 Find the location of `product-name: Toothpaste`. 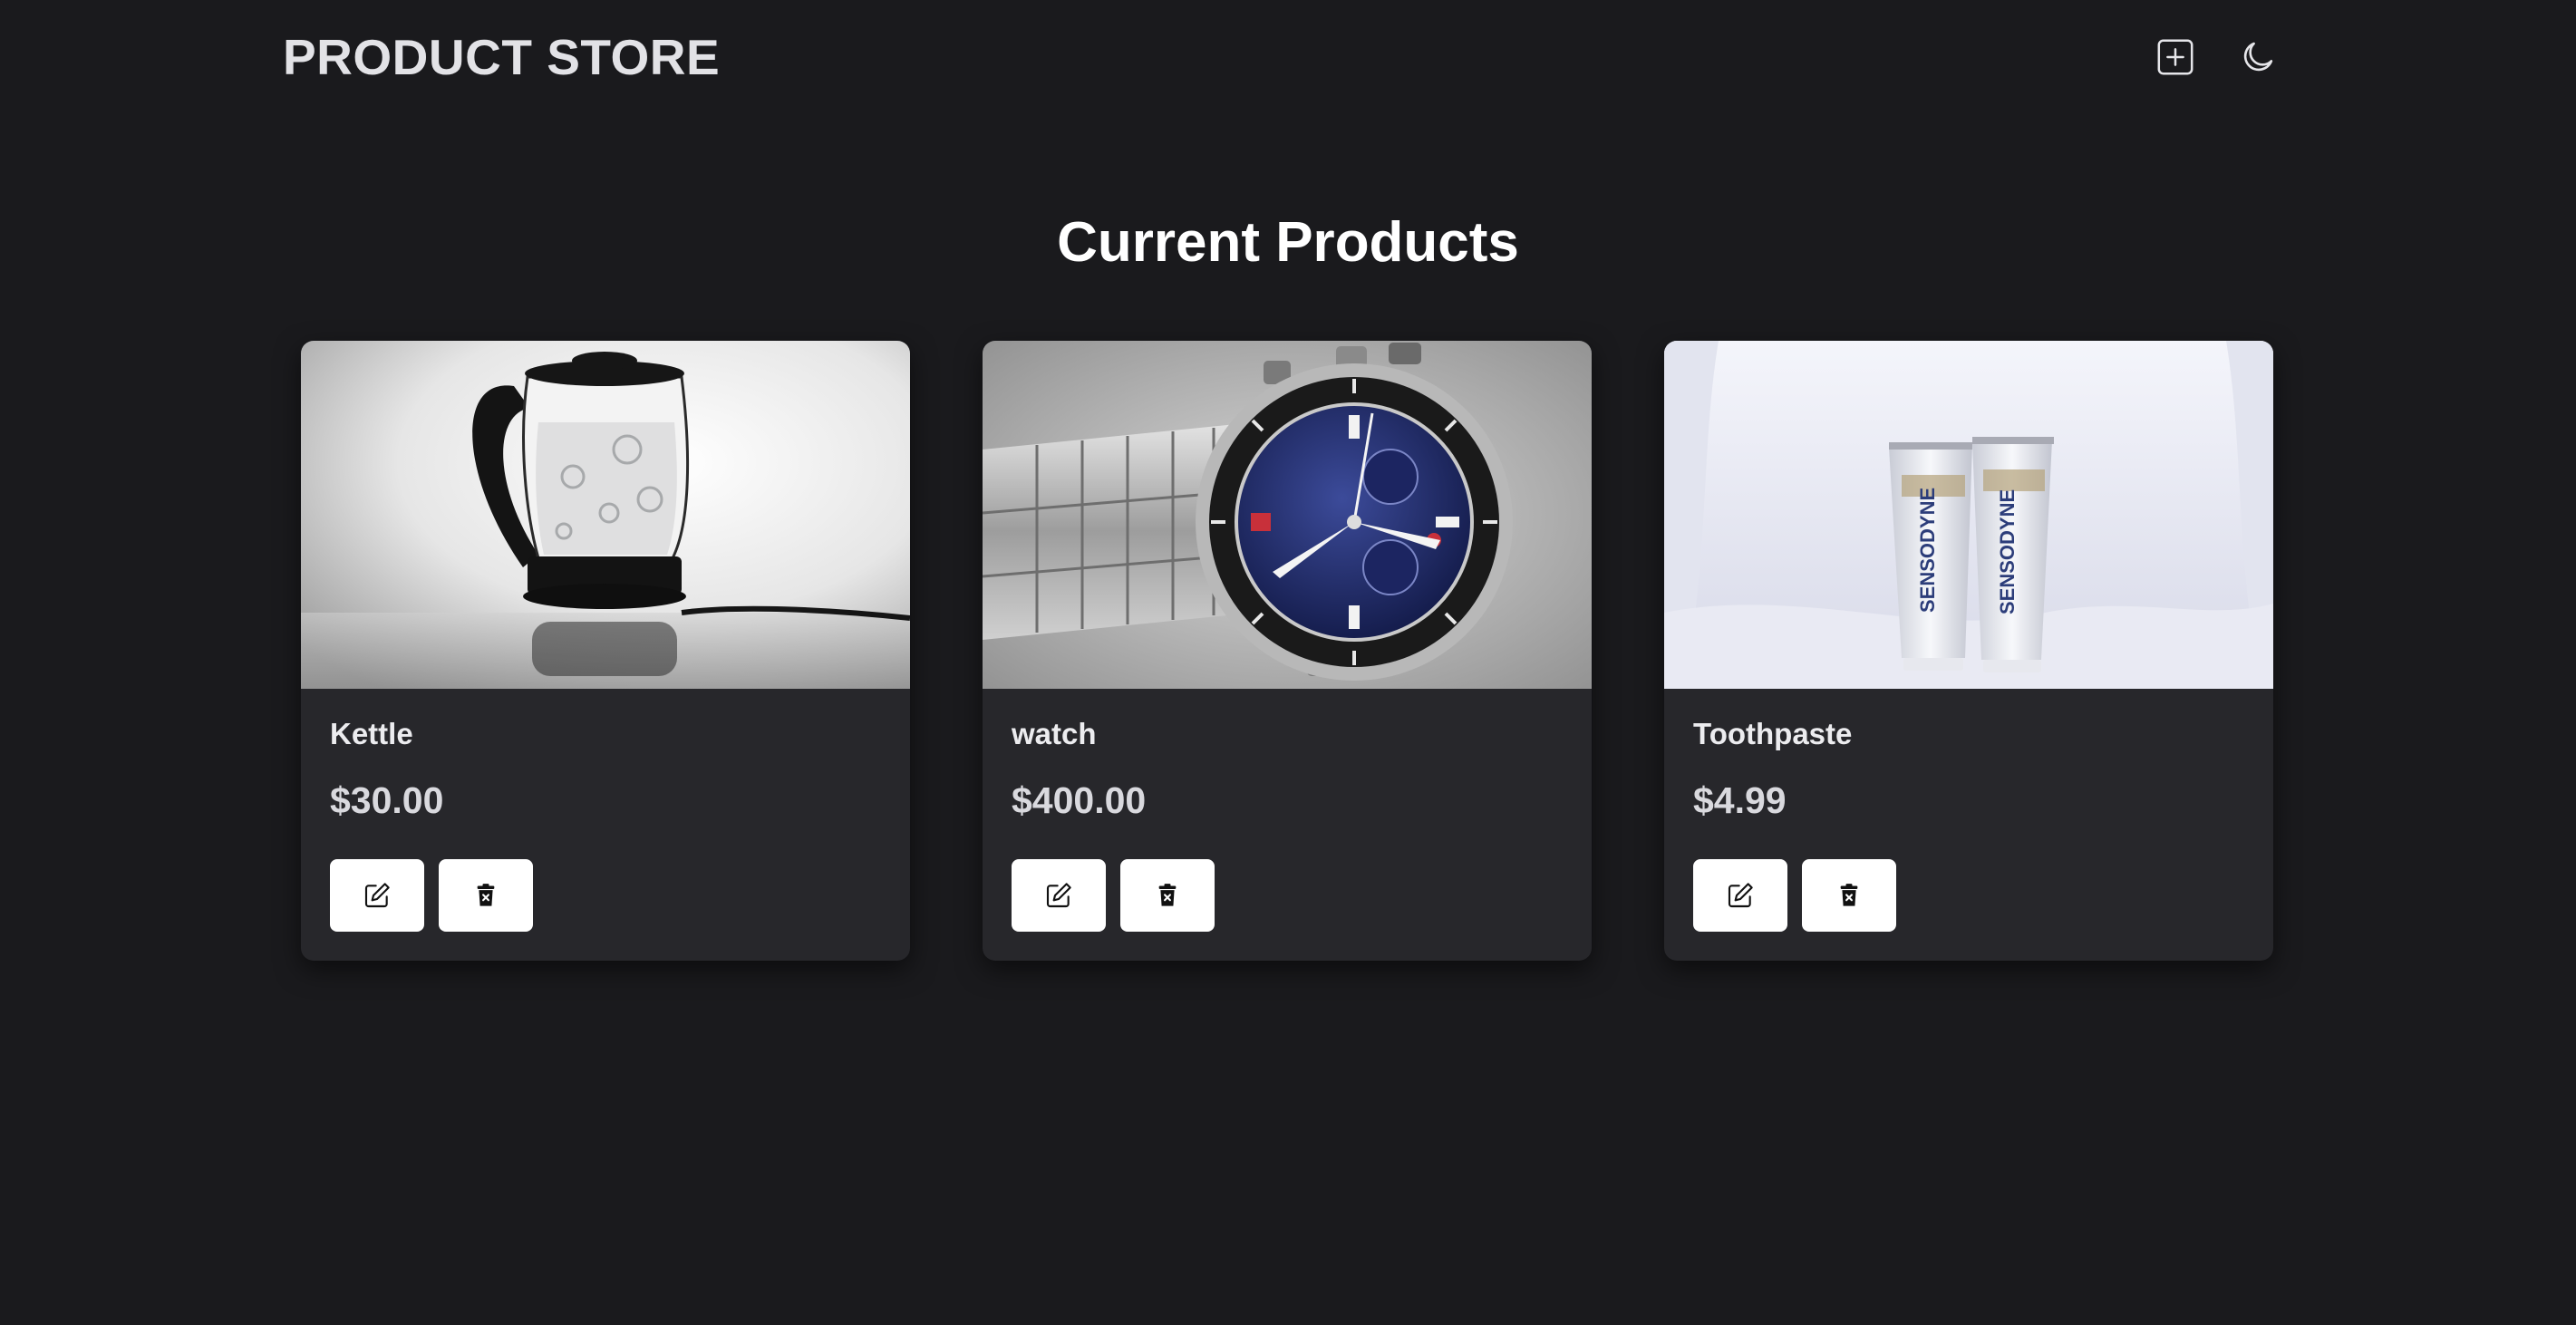

product-name: Toothpaste is located at coordinates (1773, 733).